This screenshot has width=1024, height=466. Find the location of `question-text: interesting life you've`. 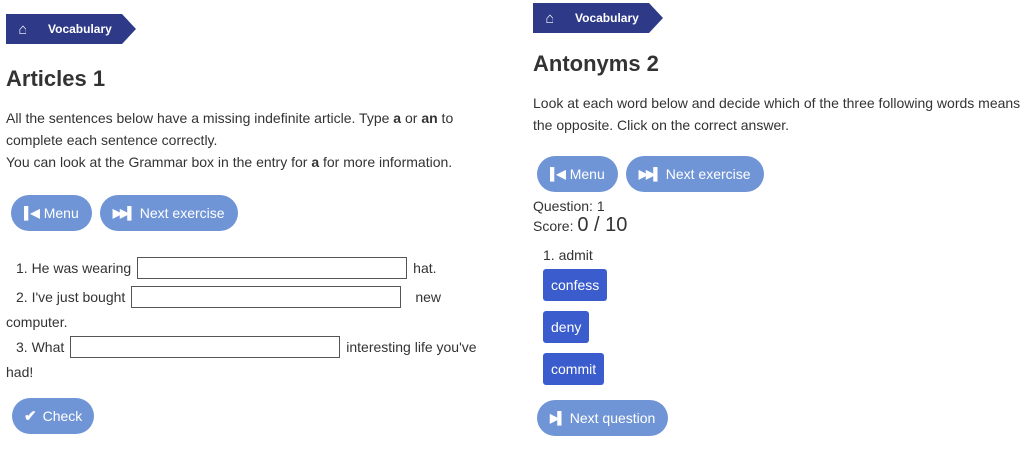

question-text: interesting life you've is located at coordinates (411, 347).